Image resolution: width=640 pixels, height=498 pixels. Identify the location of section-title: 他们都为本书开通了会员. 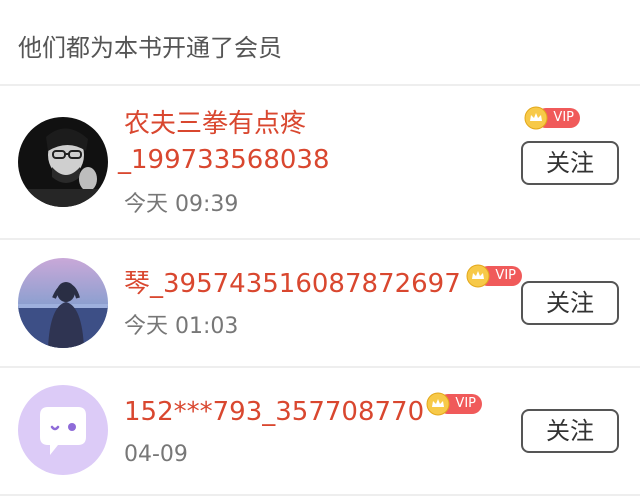
(150, 48).